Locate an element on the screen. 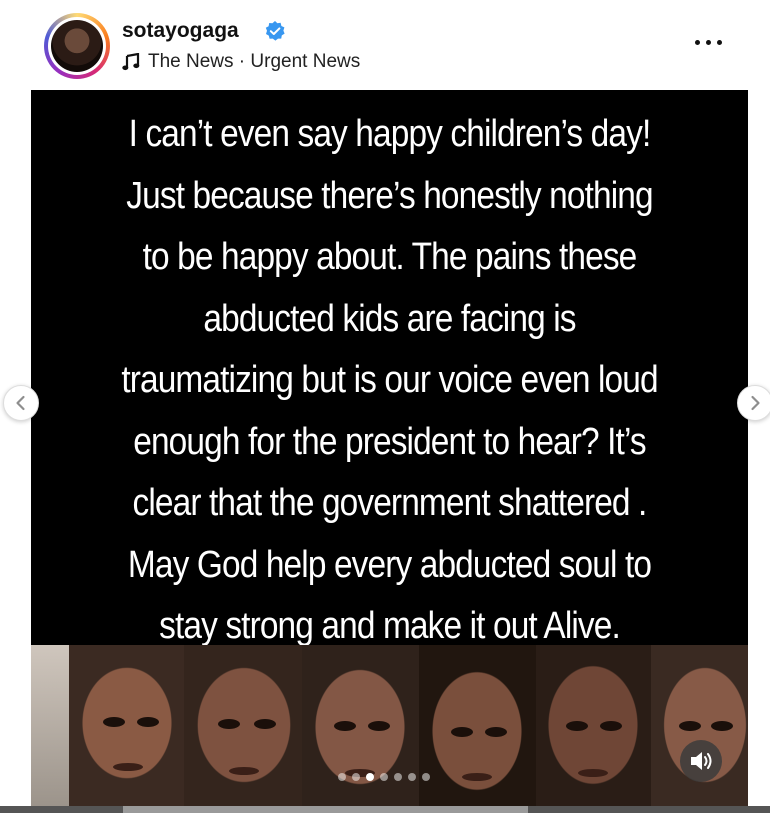 The image size is (770, 813). sound-toggle-button is located at coordinates (701, 761).